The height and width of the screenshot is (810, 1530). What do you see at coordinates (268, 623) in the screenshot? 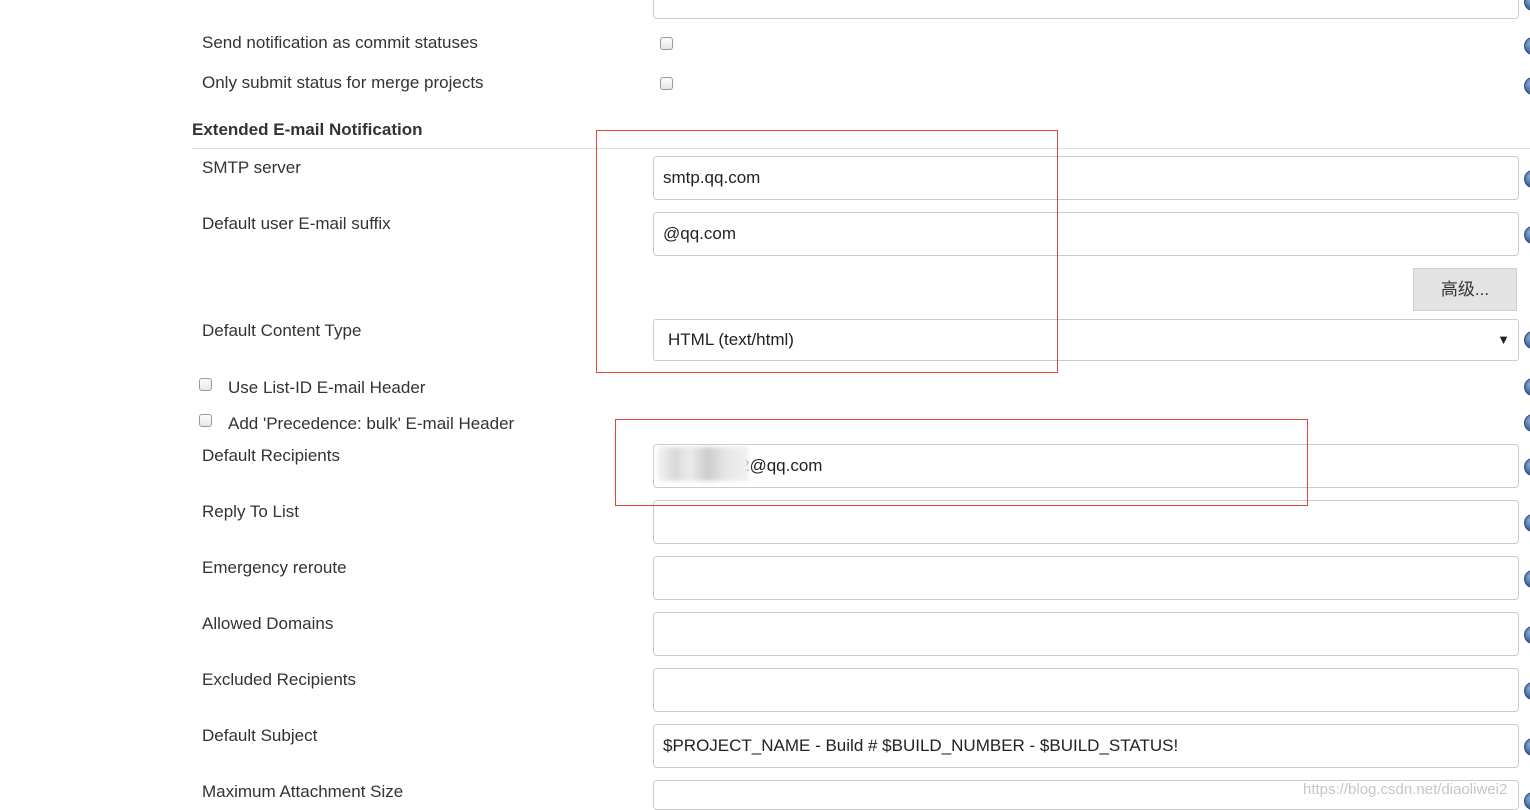
I see `allowed-domains-label: Allowed Domains` at bounding box center [268, 623].